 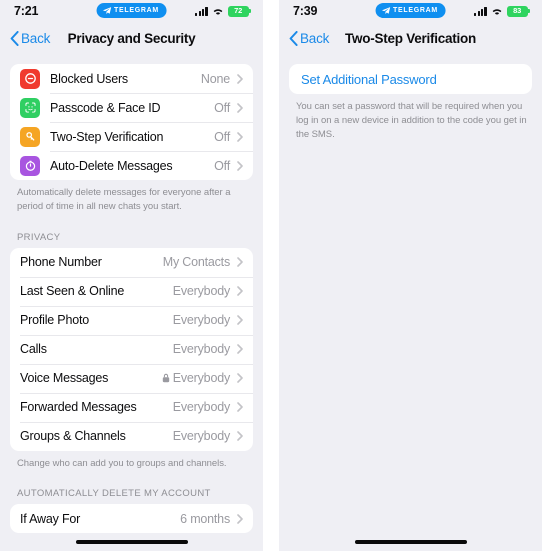 I want to click on row-groups-channels: Groups & Channels Everybody, so click(x=131, y=436).